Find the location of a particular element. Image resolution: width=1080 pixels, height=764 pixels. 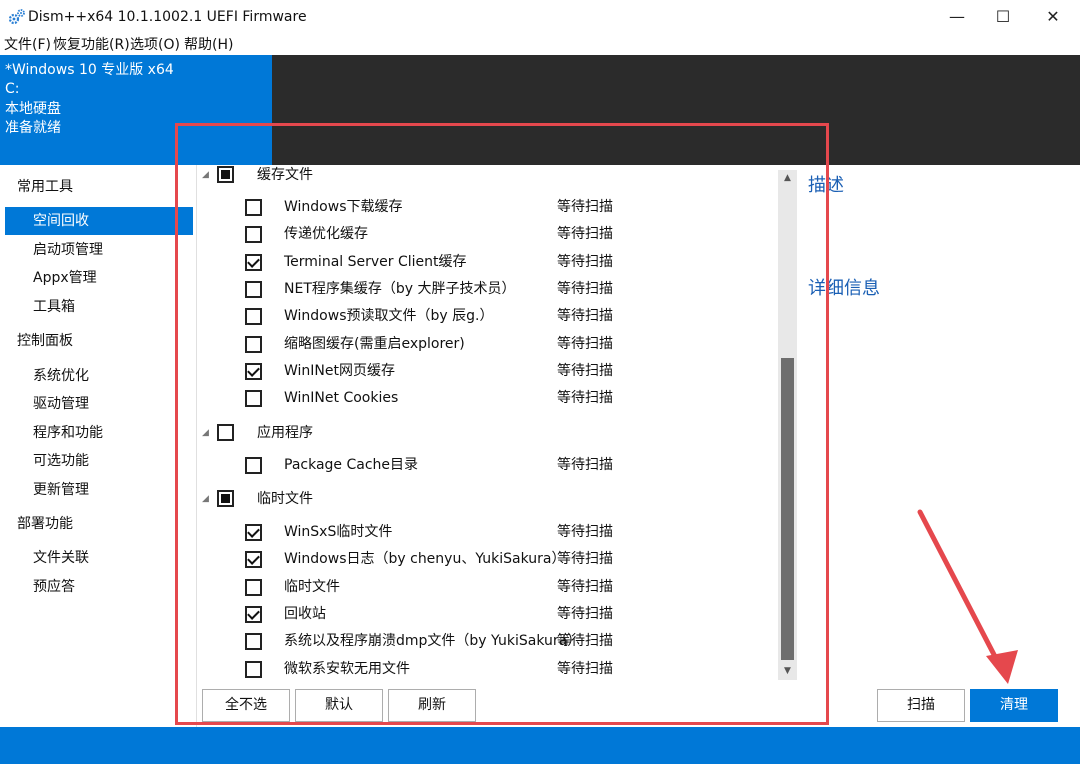

minimize-button: — is located at coordinates (957, 17).